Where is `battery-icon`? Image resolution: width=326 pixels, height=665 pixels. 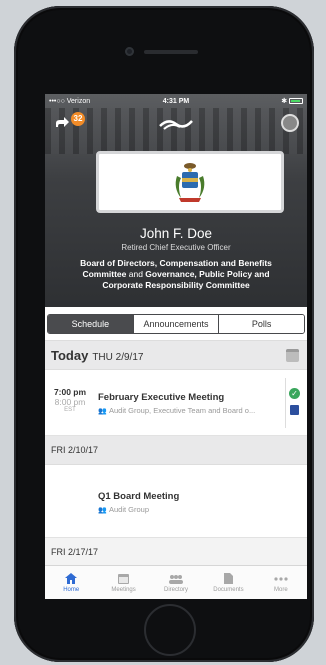 battery-icon is located at coordinates (296, 101).